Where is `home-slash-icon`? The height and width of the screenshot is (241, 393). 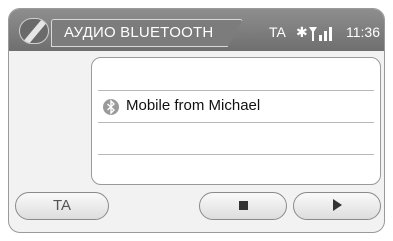 home-slash-icon is located at coordinates (34, 31).